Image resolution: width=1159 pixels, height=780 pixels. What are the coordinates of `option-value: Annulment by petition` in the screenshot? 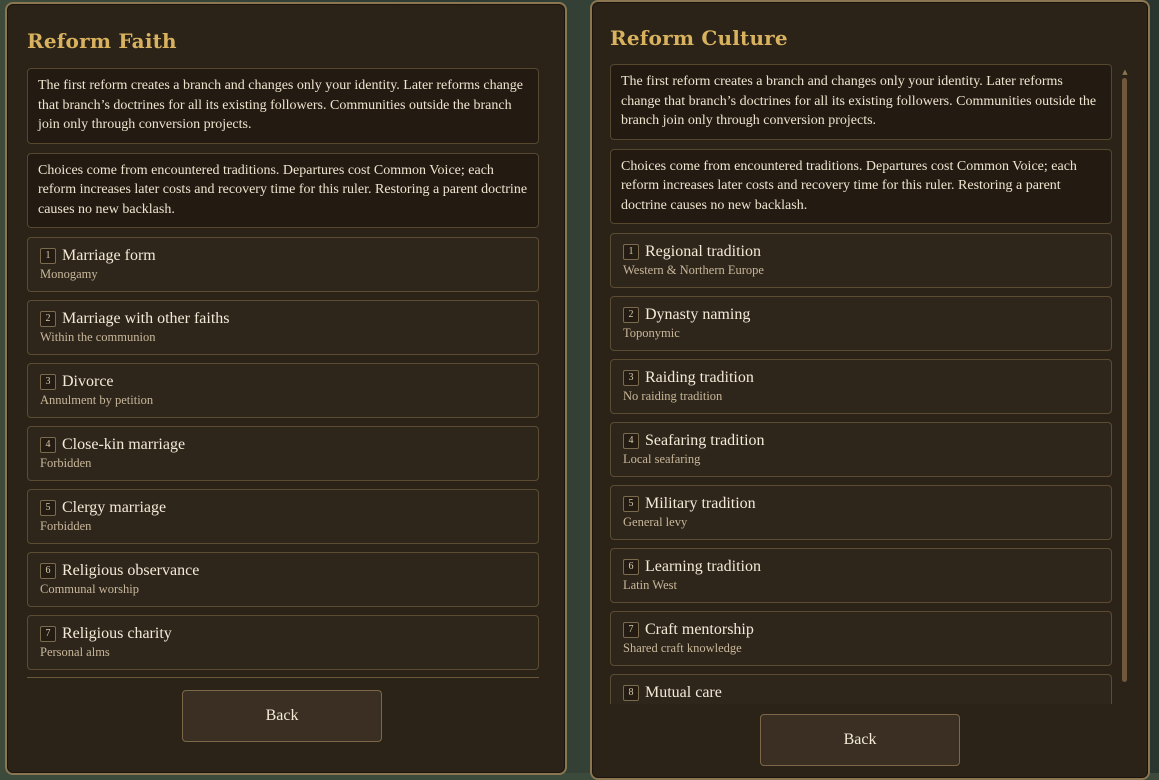 It's located at (97, 400).